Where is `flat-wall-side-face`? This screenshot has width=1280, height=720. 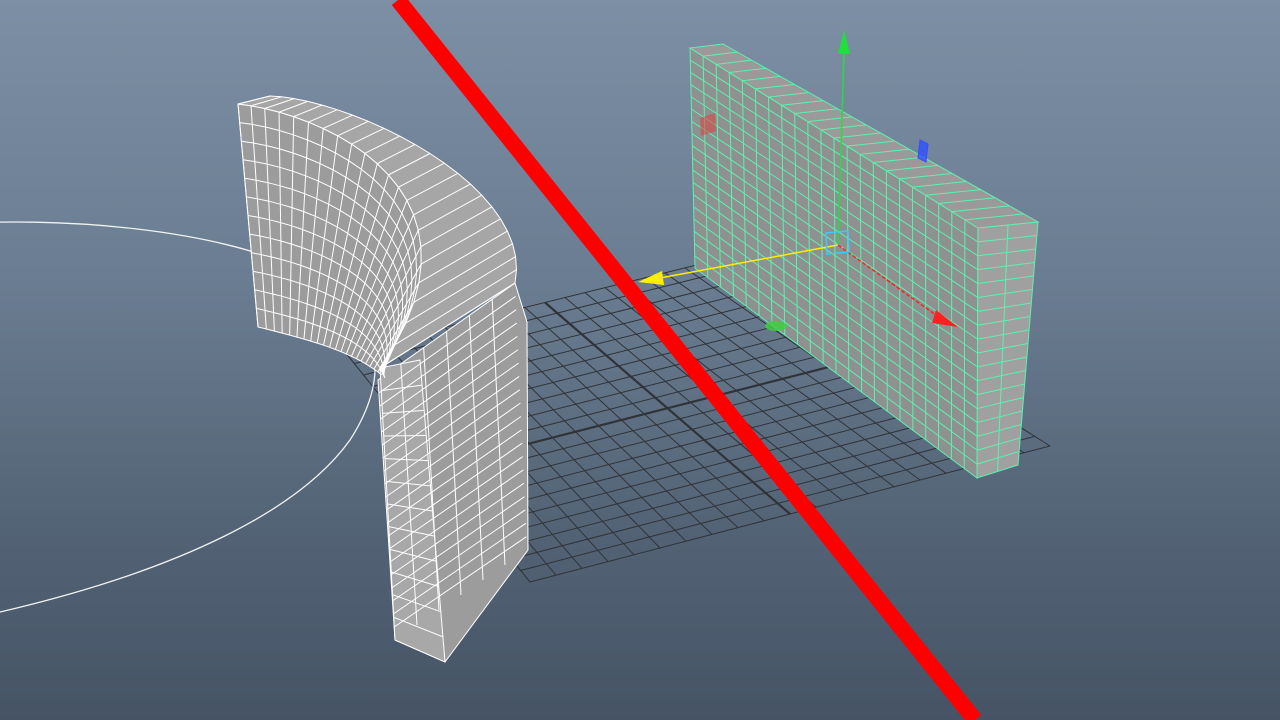 flat-wall-side-face is located at coordinates (1007, 350).